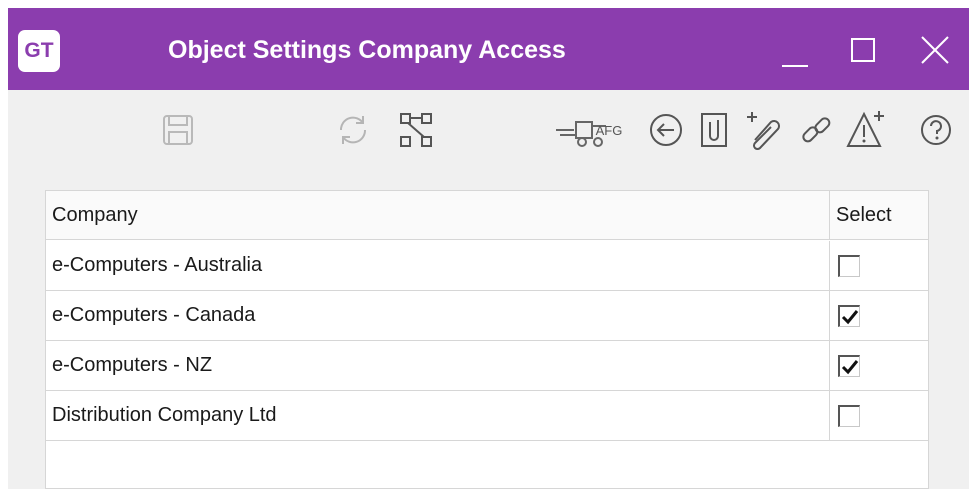 The height and width of the screenshot is (489, 969). I want to click on app-logo: GT, so click(39, 51).